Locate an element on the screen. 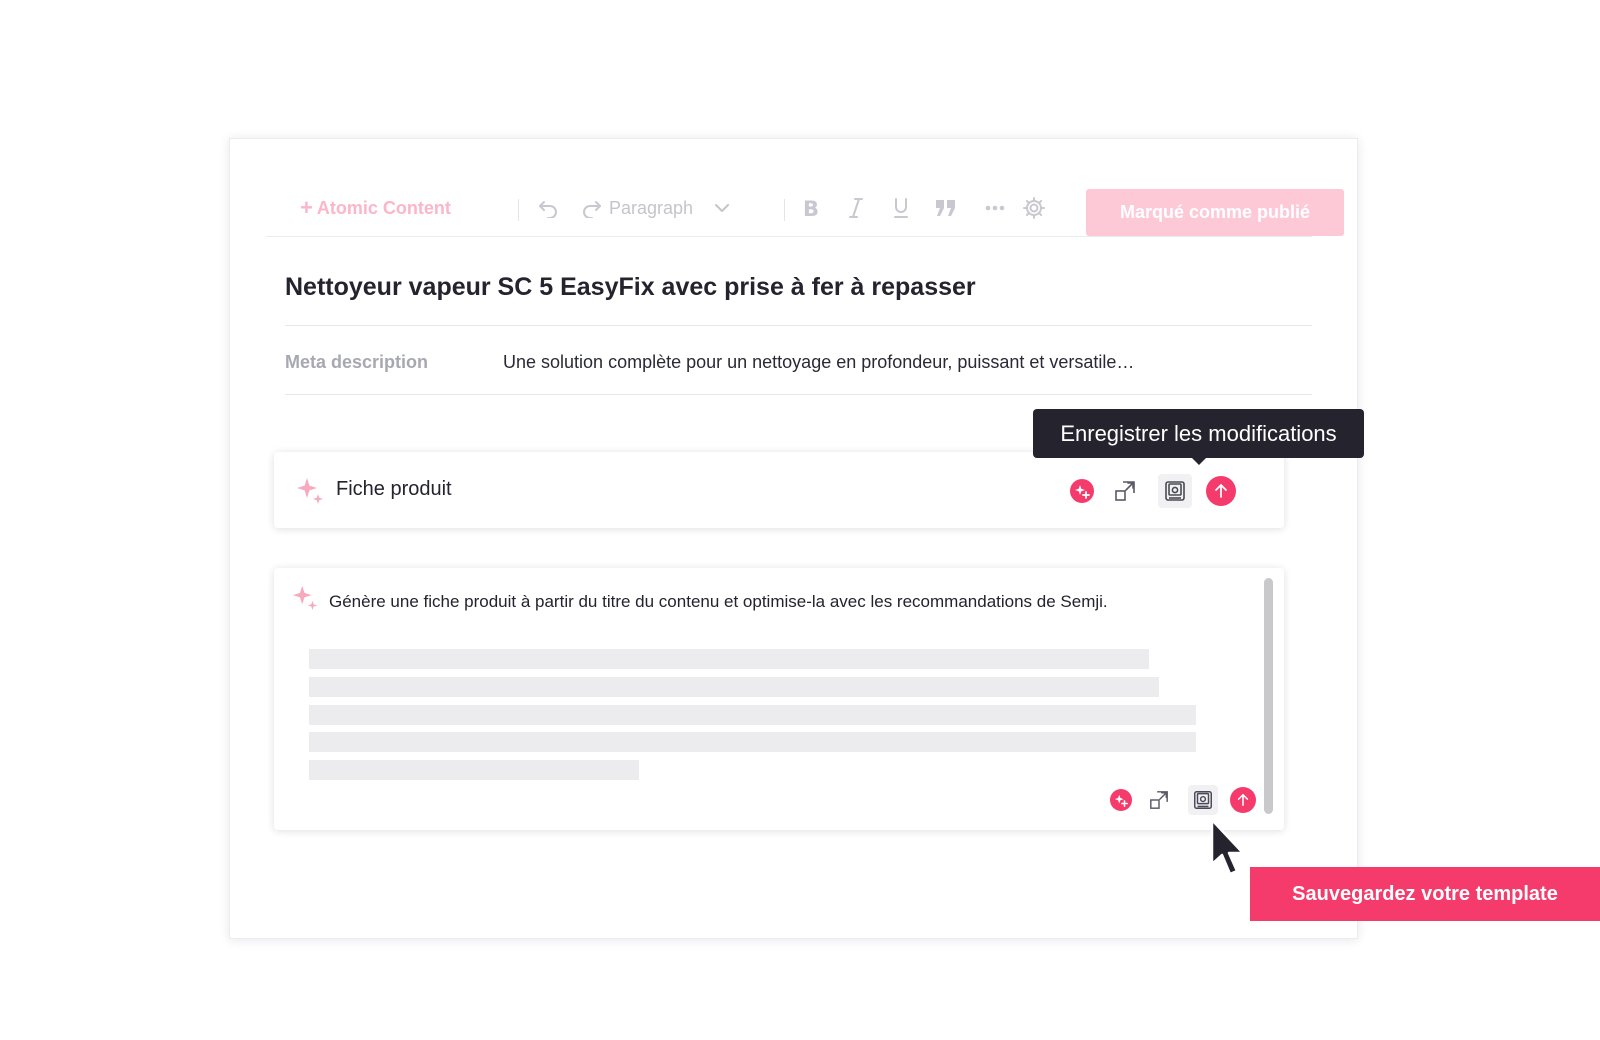 The image size is (1600, 1040). mark-as-published-button: Marqué comme publié is located at coordinates (1215, 212).